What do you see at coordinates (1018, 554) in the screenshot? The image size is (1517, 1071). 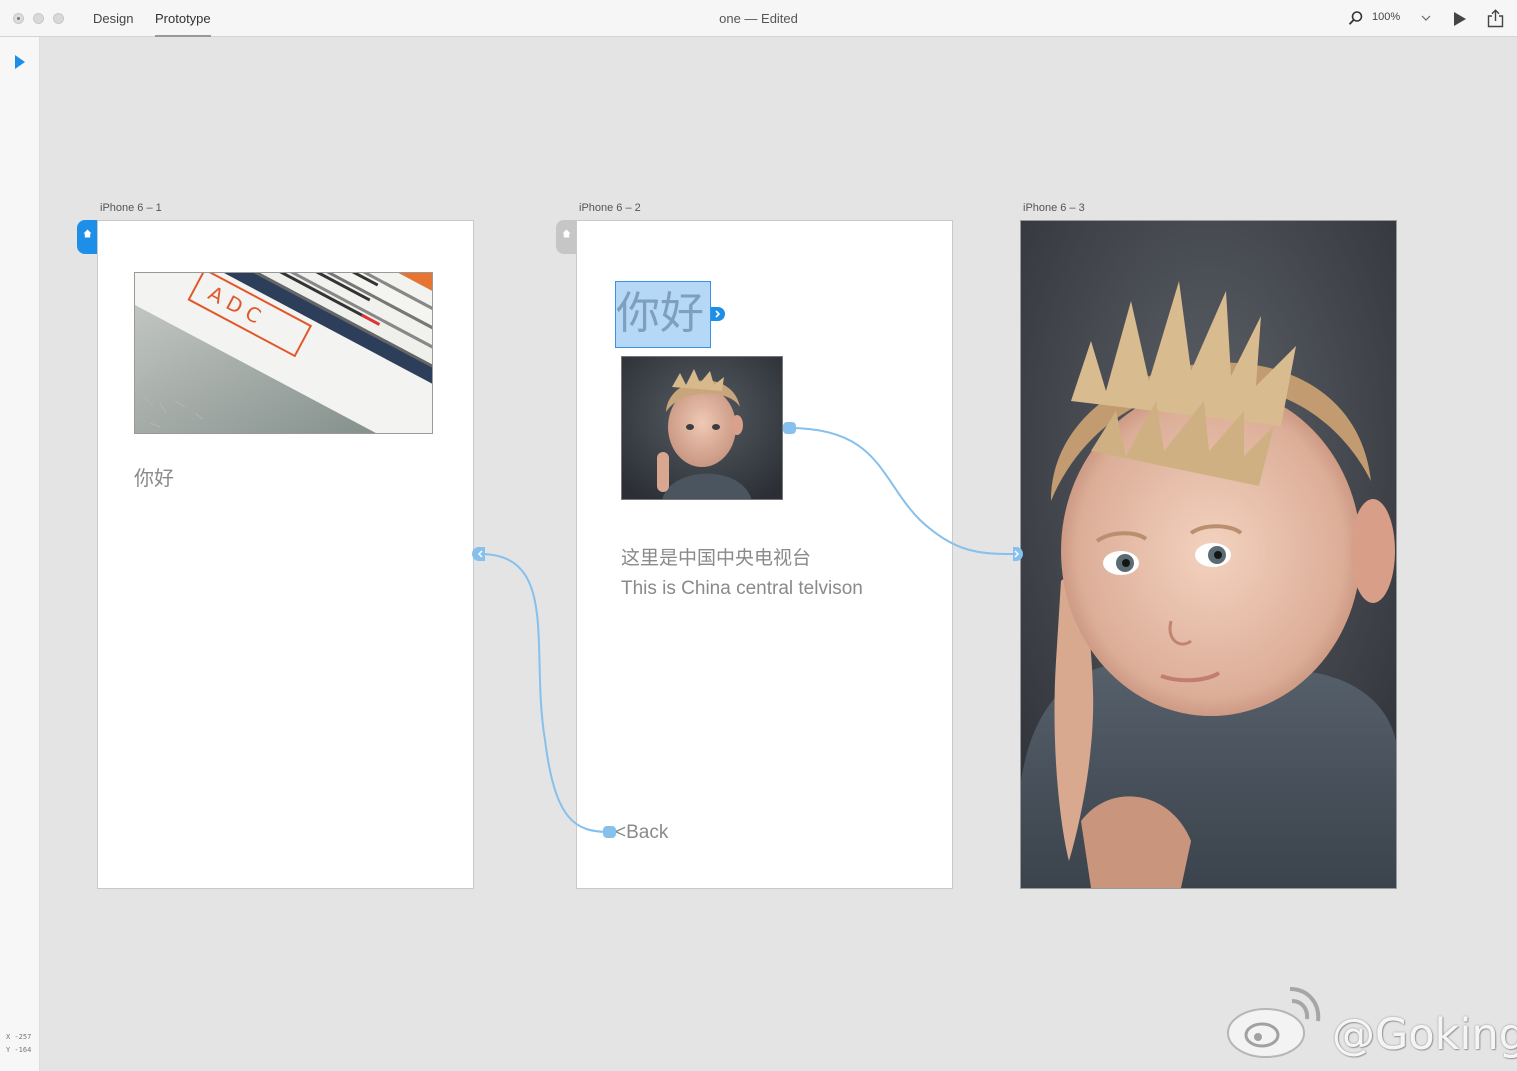 I see `wire-arrow-right-icon` at bounding box center [1018, 554].